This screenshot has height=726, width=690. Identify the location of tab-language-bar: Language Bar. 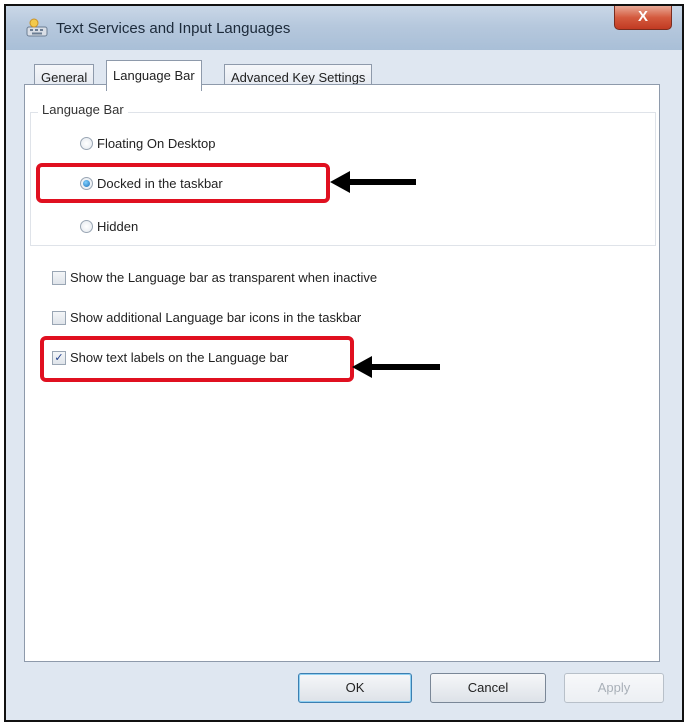
(154, 75).